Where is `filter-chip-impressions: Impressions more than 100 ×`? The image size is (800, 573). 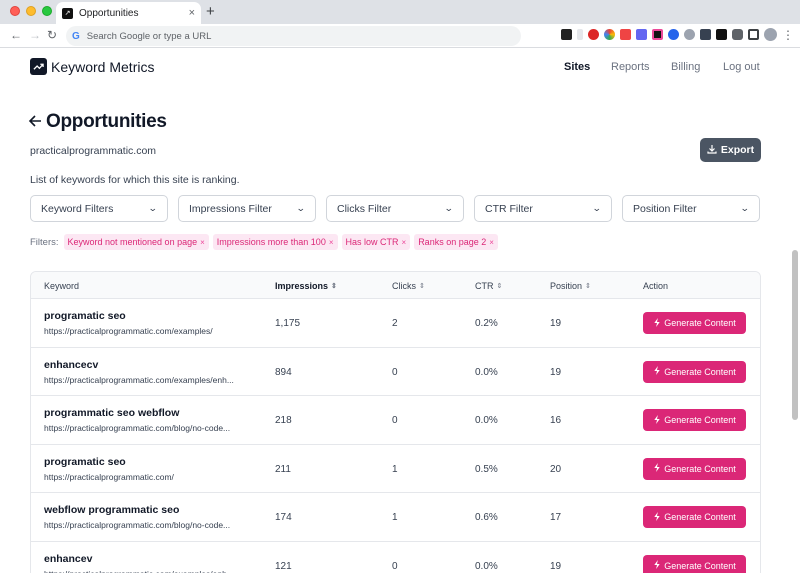 filter-chip-impressions: Impressions more than 100 × is located at coordinates (275, 242).